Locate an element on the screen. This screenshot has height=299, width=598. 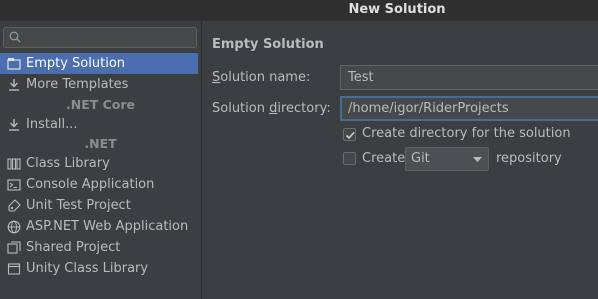
checkmark-icon is located at coordinates (350, 135).